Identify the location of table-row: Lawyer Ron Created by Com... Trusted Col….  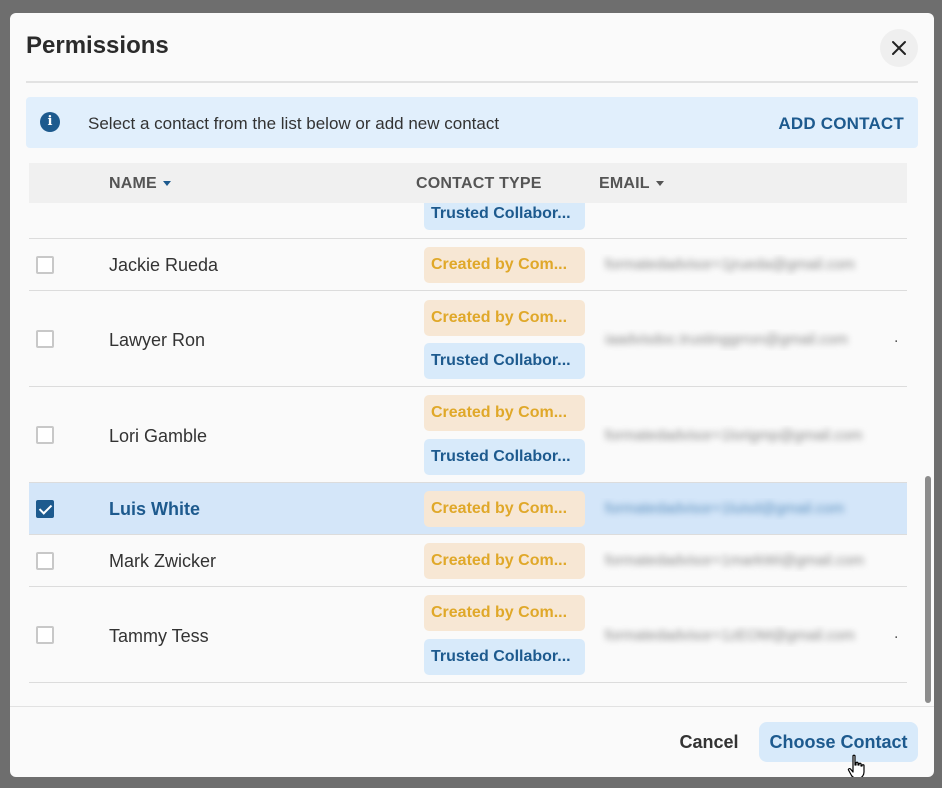
(468, 339).